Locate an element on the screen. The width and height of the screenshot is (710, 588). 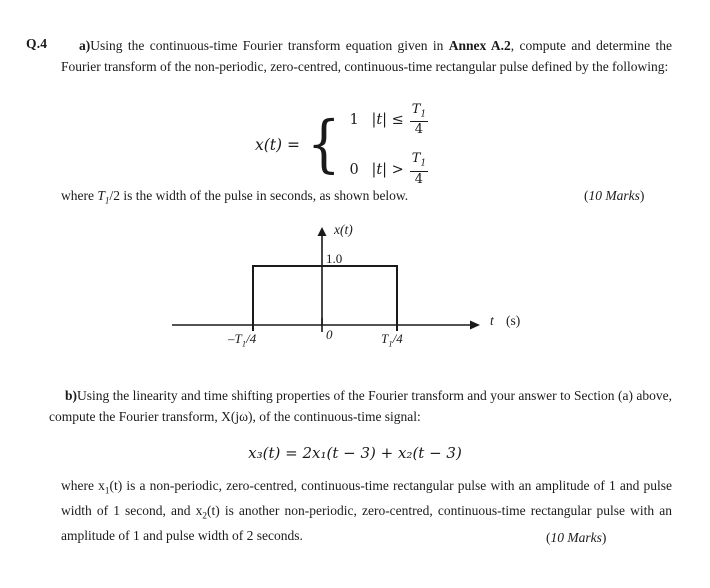
case-row-1: 1 |t| ≤ T1 4 is located at coordinates (389, 120).